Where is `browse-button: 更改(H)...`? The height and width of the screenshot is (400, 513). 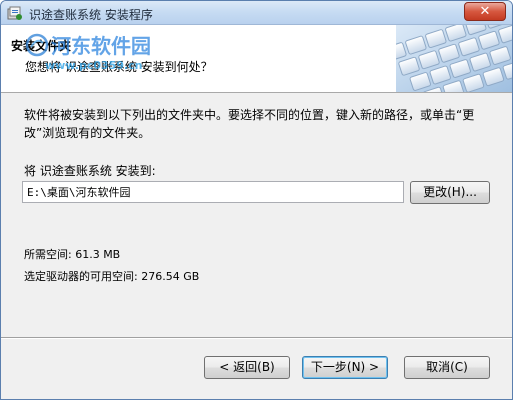 browse-button: 更改(H)... is located at coordinates (450, 192).